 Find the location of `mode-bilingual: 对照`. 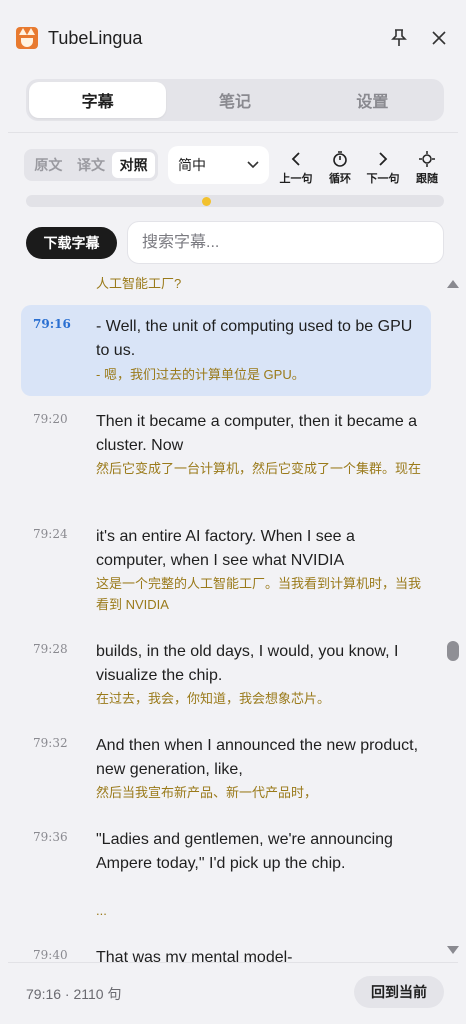

mode-bilingual: 对照 is located at coordinates (134, 165).